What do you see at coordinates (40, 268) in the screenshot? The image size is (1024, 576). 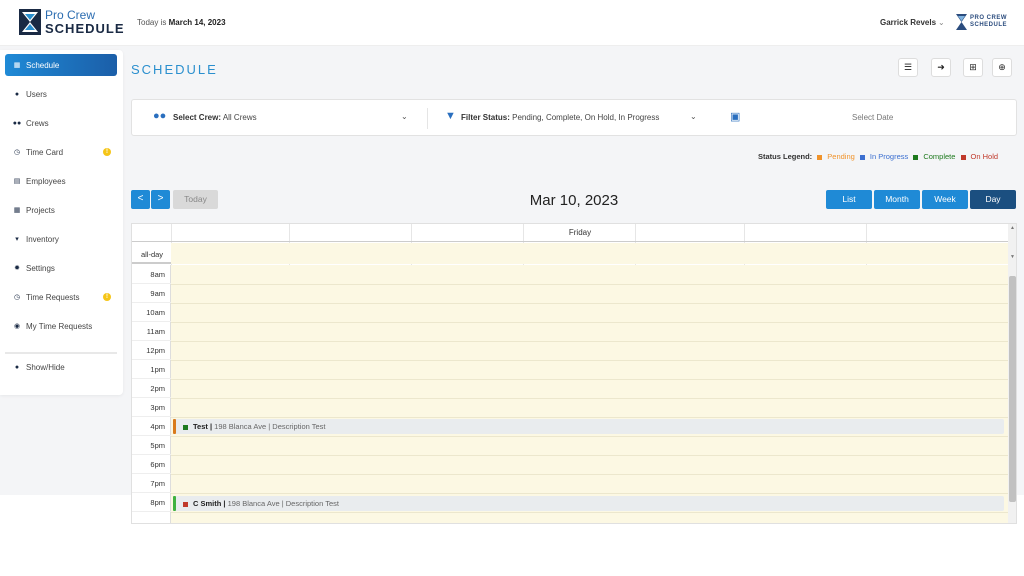 I see `sidebar-item-label: Settings` at bounding box center [40, 268].